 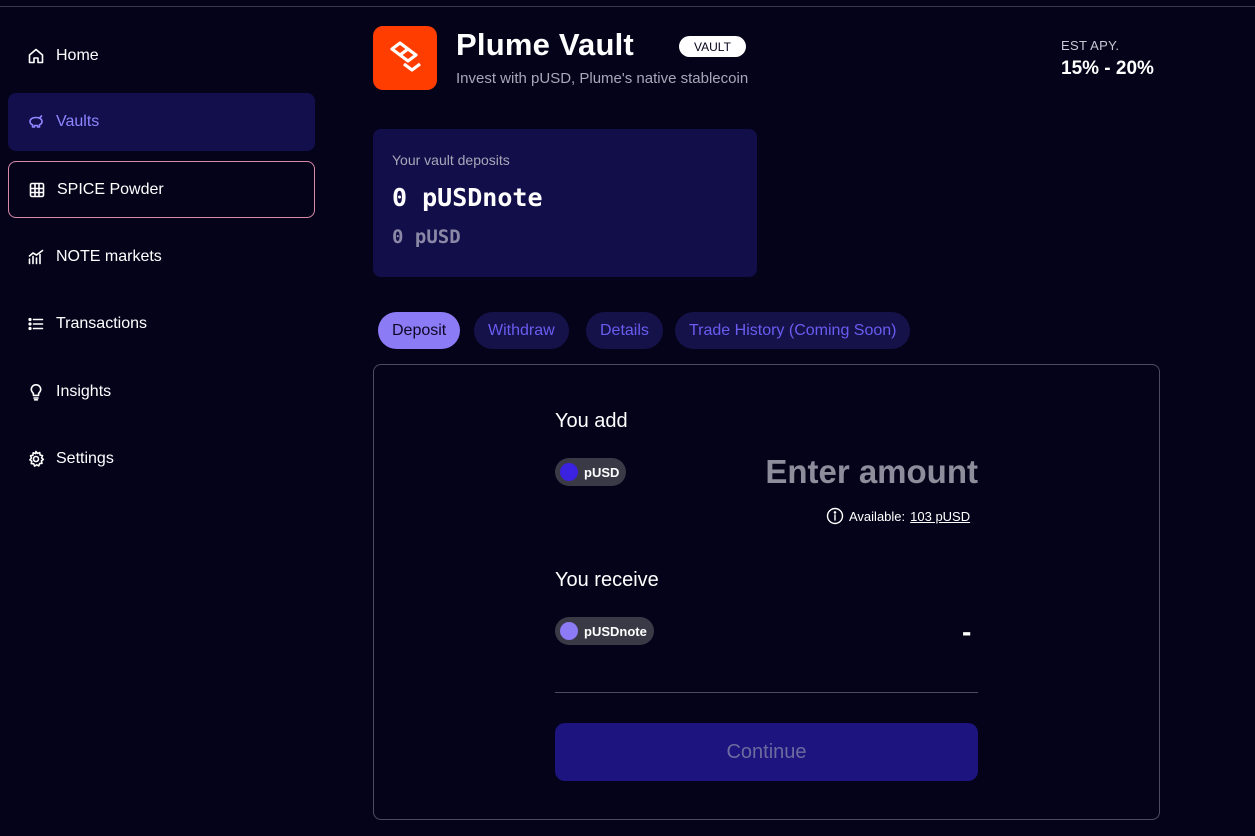 What do you see at coordinates (607, 580) in the screenshot?
I see `you-receive-label: You receive` at bounding box center [607, 580].